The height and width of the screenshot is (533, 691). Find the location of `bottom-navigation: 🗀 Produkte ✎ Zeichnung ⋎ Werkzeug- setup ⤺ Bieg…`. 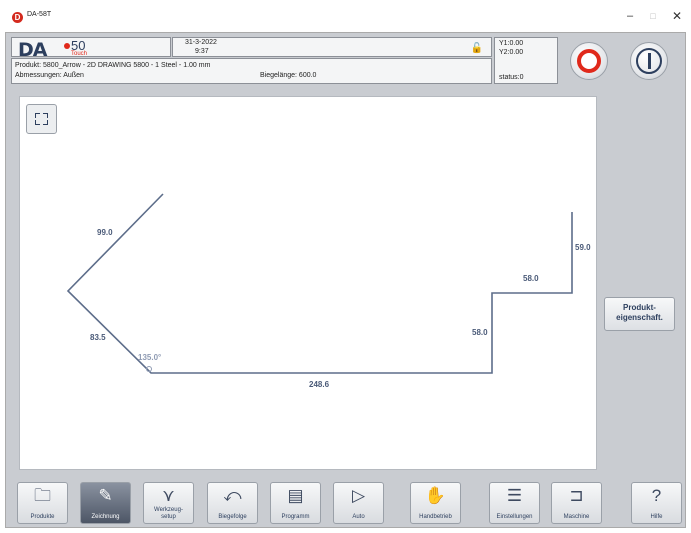

bottom-navigation: 🗀 Produkte ✎ Zeichnung ⋎ Werkzeug- setup ⤺ Bieg… is located at coordinates (351, 501).